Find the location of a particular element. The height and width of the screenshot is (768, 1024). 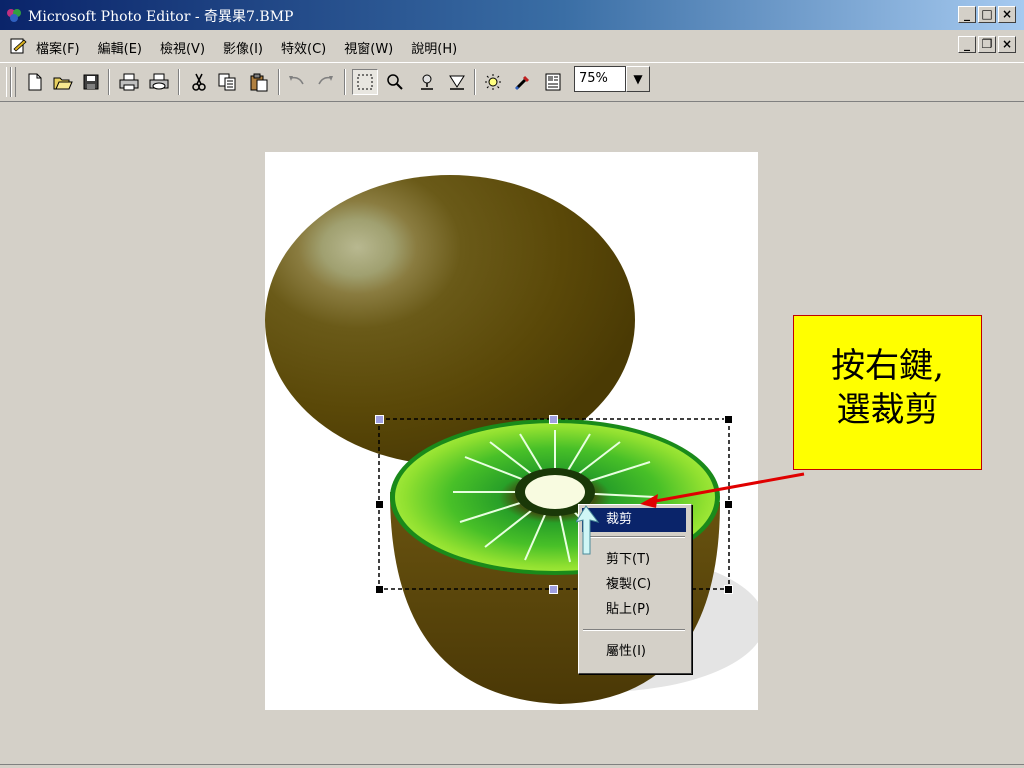

print-icon is located at coordinates (129, 82).